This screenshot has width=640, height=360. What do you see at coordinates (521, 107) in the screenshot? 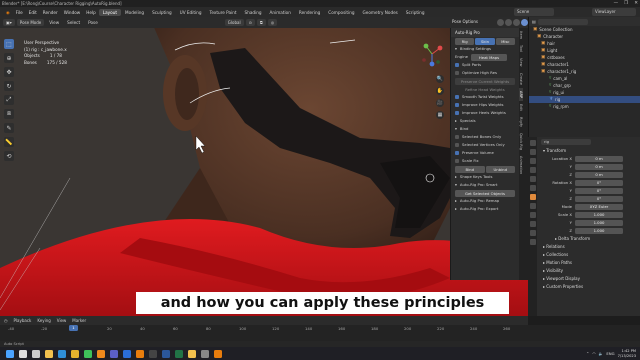
I see `sidebar-tab-edit: Edit` at bounding box center [521, 107].